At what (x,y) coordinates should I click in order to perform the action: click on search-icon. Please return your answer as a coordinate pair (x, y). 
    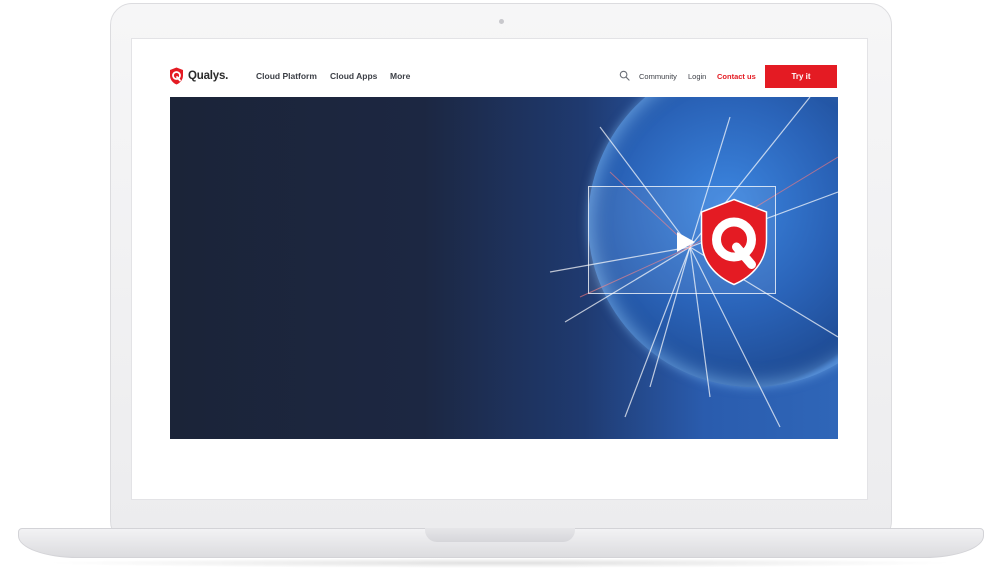
    Looking at the image, I should click on (624, 75).